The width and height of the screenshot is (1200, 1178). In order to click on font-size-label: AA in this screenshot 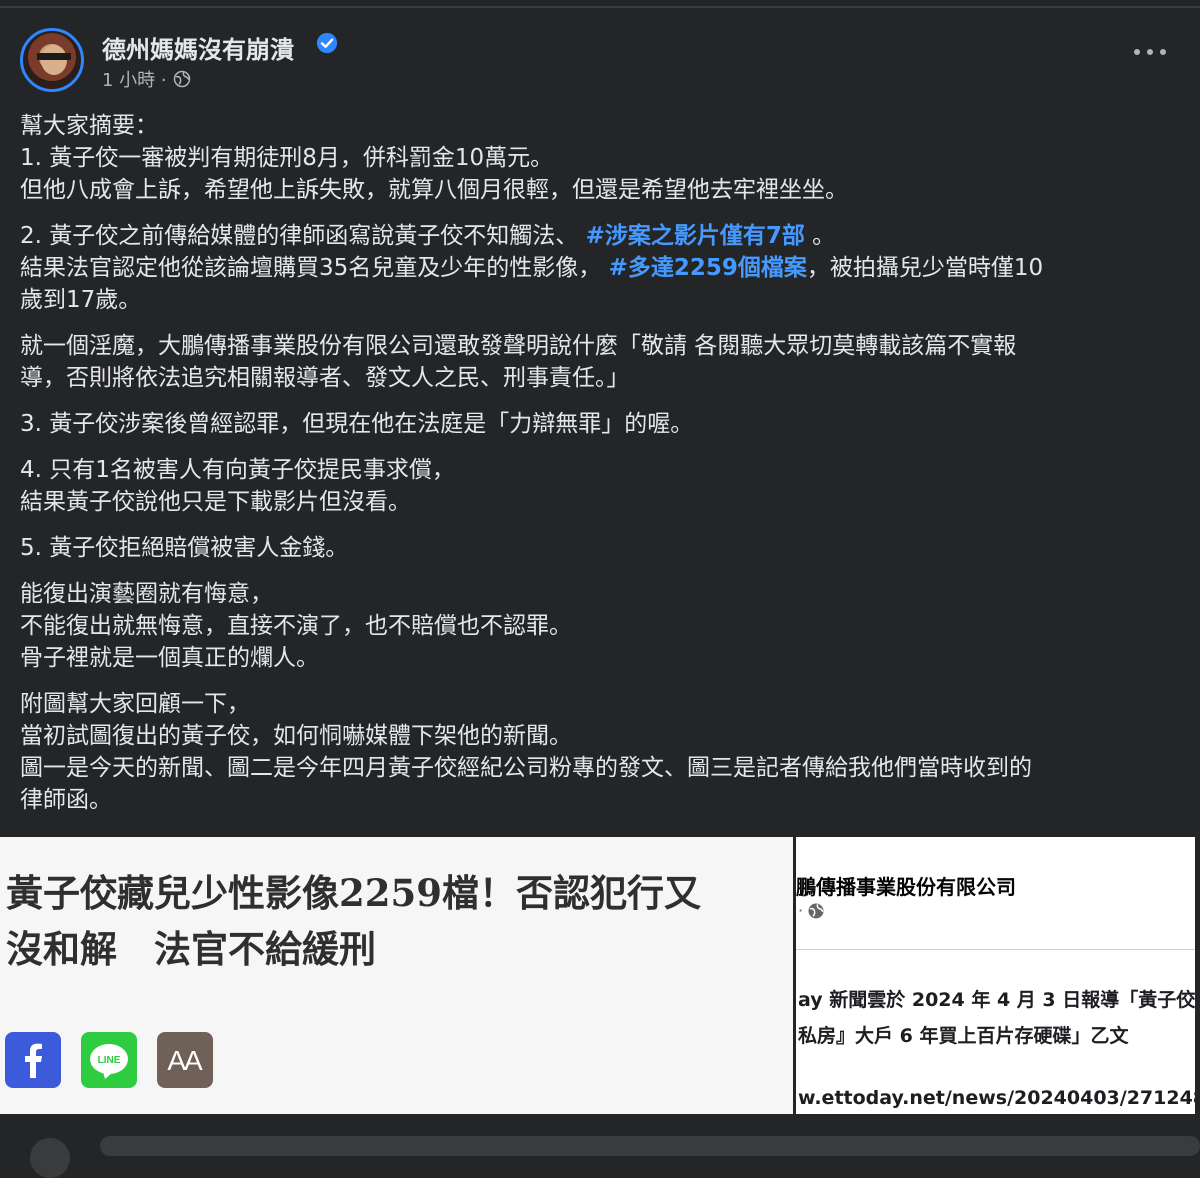, I will do `click(185, 1060)`.